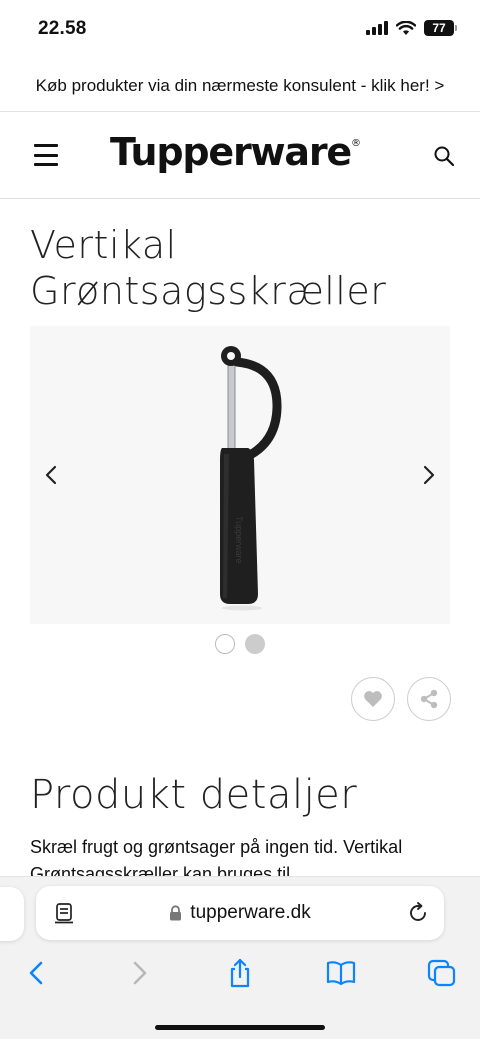  What do you see at coordinates (355, 143) in the screenshot?
I see `logo-registered-mark: ®` at bounding box center [355, 143].